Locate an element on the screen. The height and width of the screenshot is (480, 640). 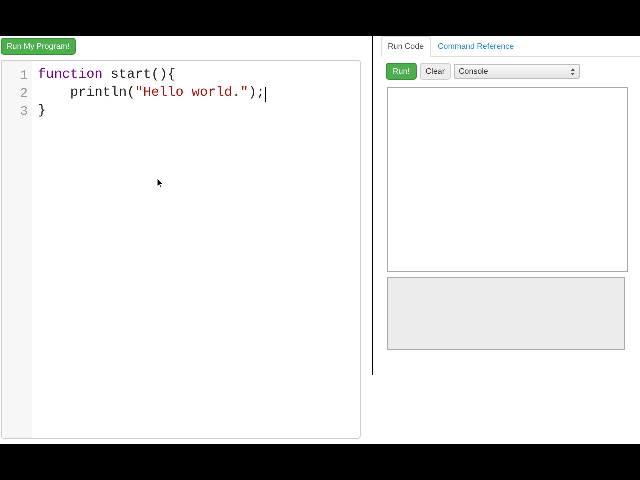
line-number: 1 is located at coordinates (24, 76).